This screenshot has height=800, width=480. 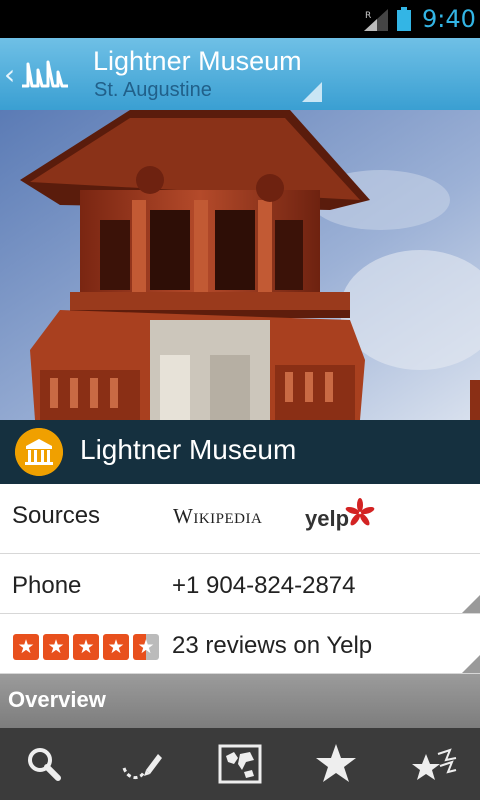 What do you see at coordinates (45, 74) in the screenshot?
I see `app-logo-icon` at bounding box center [45, 74].